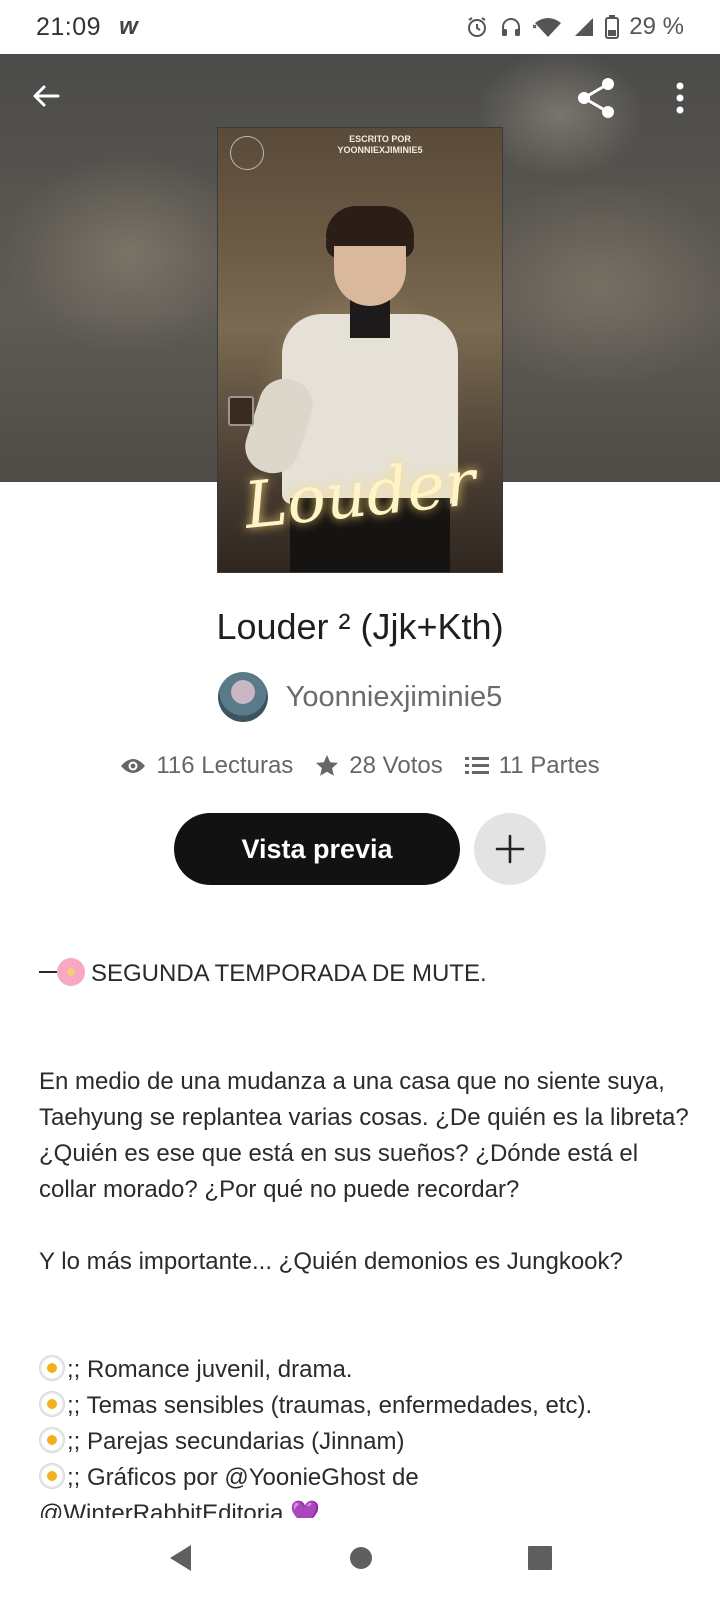  I want to click on dash-glyph, so click(48, 972).